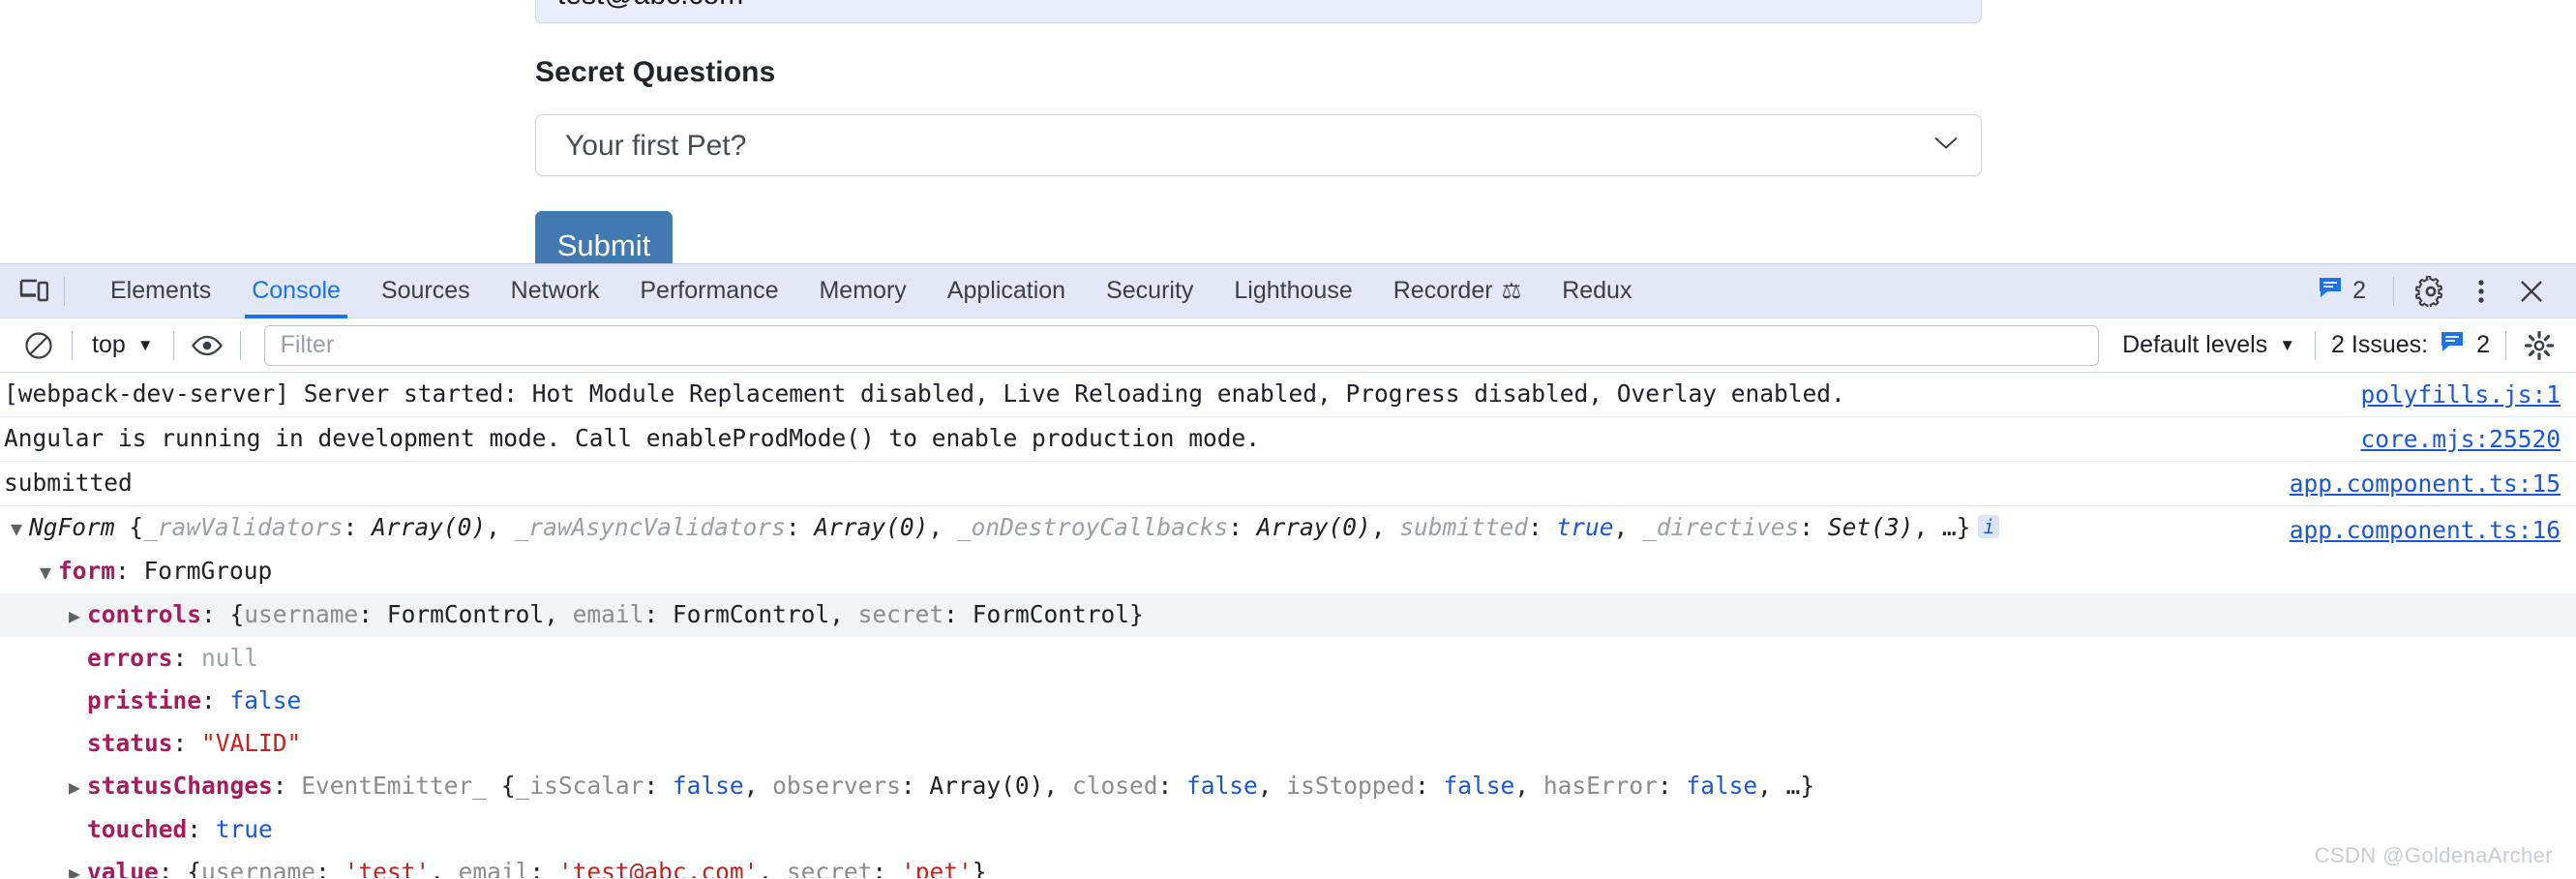  I want to click on filter-input, so click(1181, 345).